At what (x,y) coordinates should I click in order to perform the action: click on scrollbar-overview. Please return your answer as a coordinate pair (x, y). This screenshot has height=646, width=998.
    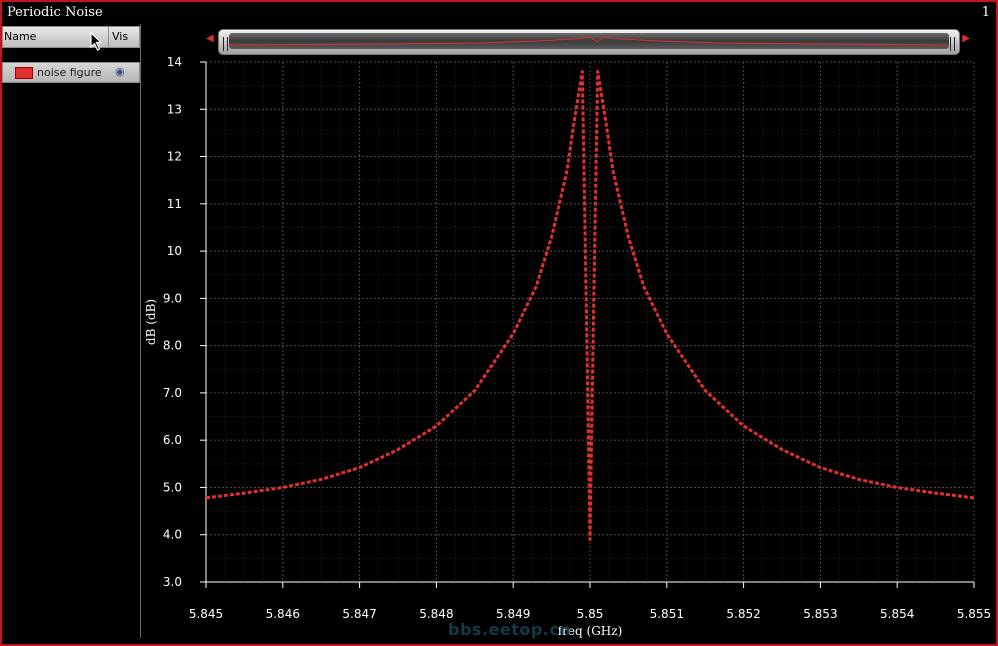
    Looking at the image, I should click on (589, 41).